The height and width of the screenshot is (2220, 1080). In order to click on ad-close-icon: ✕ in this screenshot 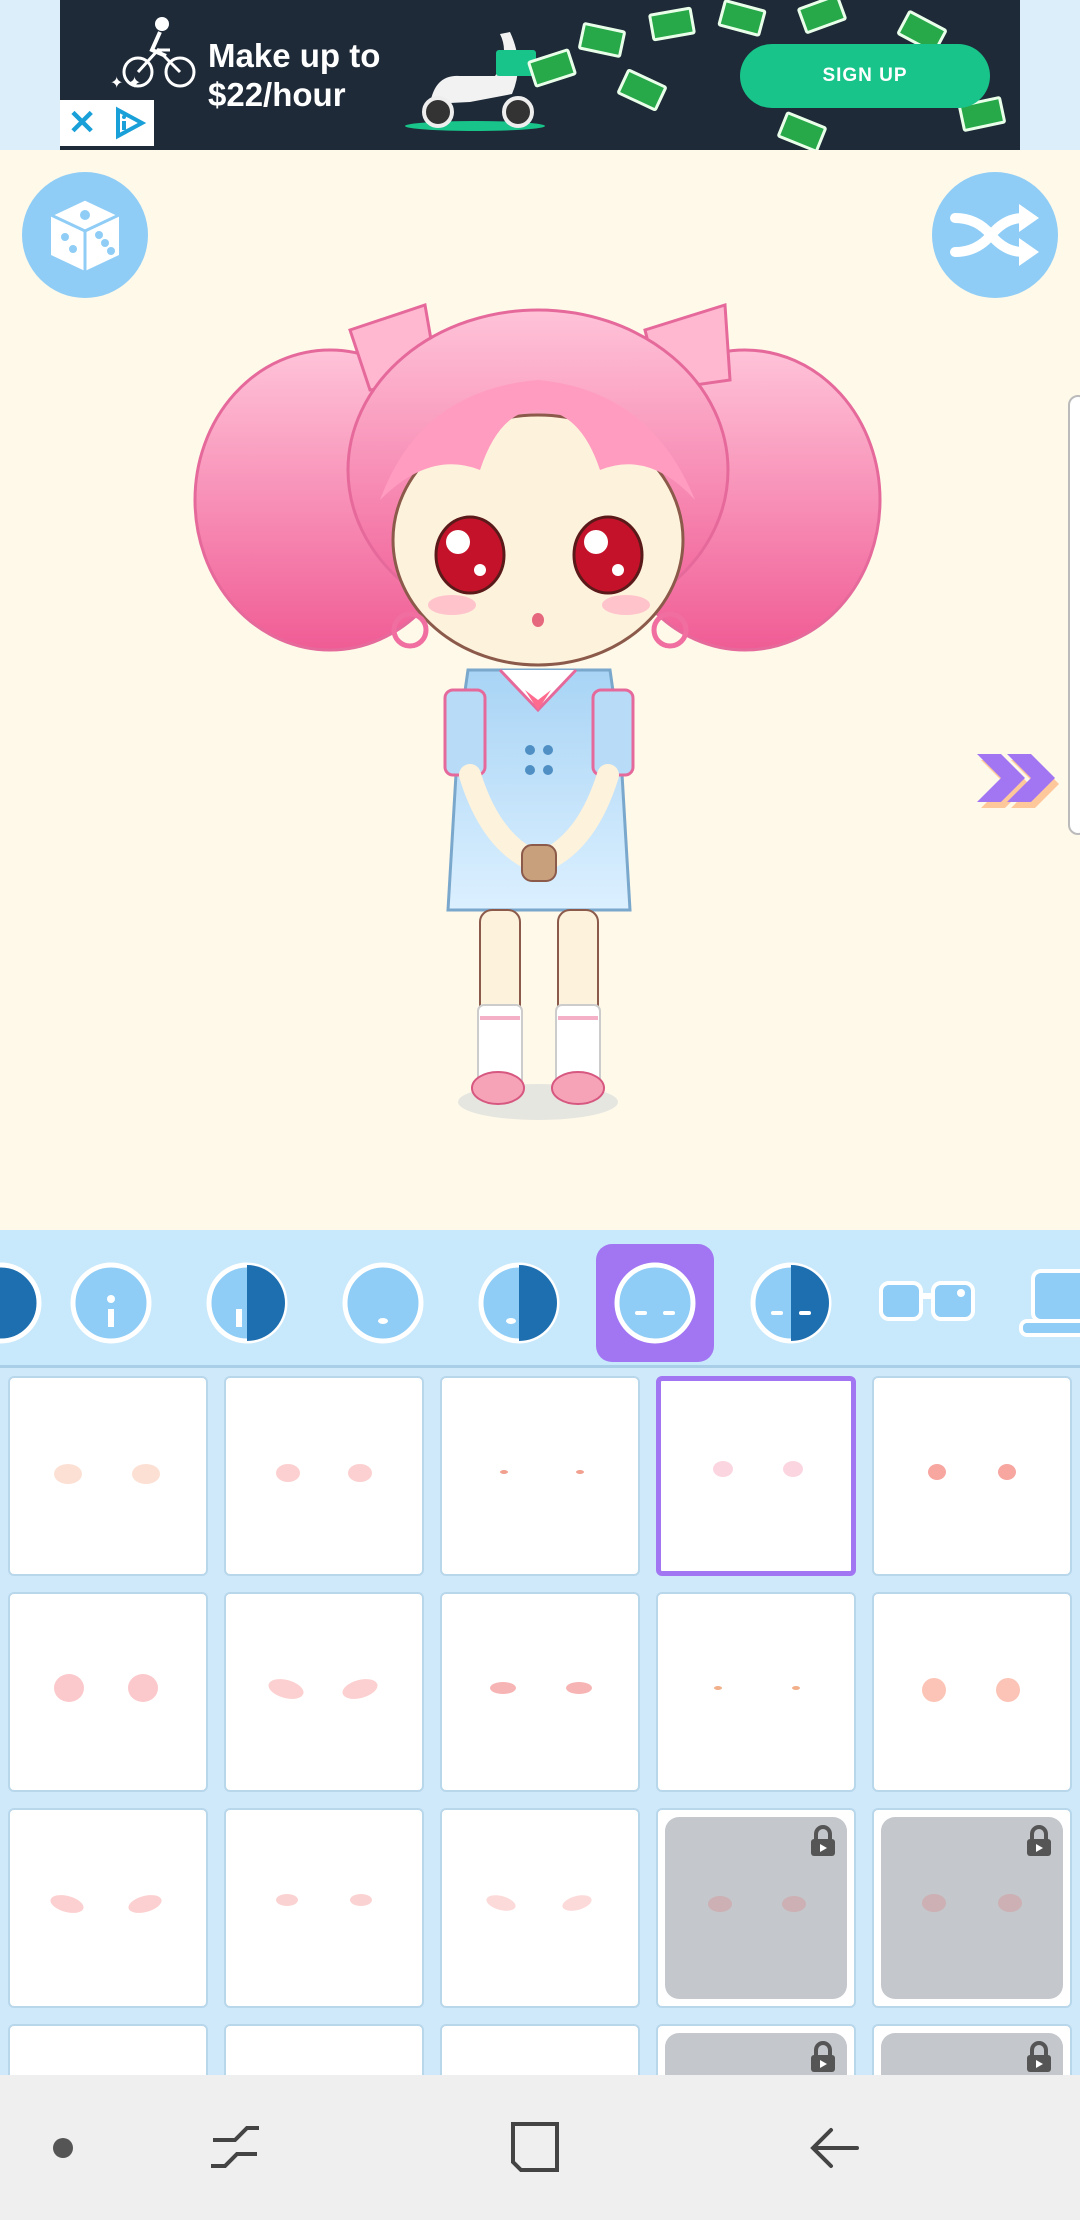, I will do `click(82, 123)`.